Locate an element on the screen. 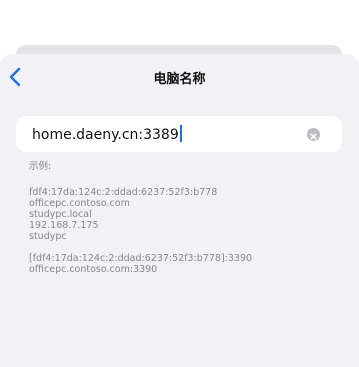  clear-button is located at coordinates (313, 134).